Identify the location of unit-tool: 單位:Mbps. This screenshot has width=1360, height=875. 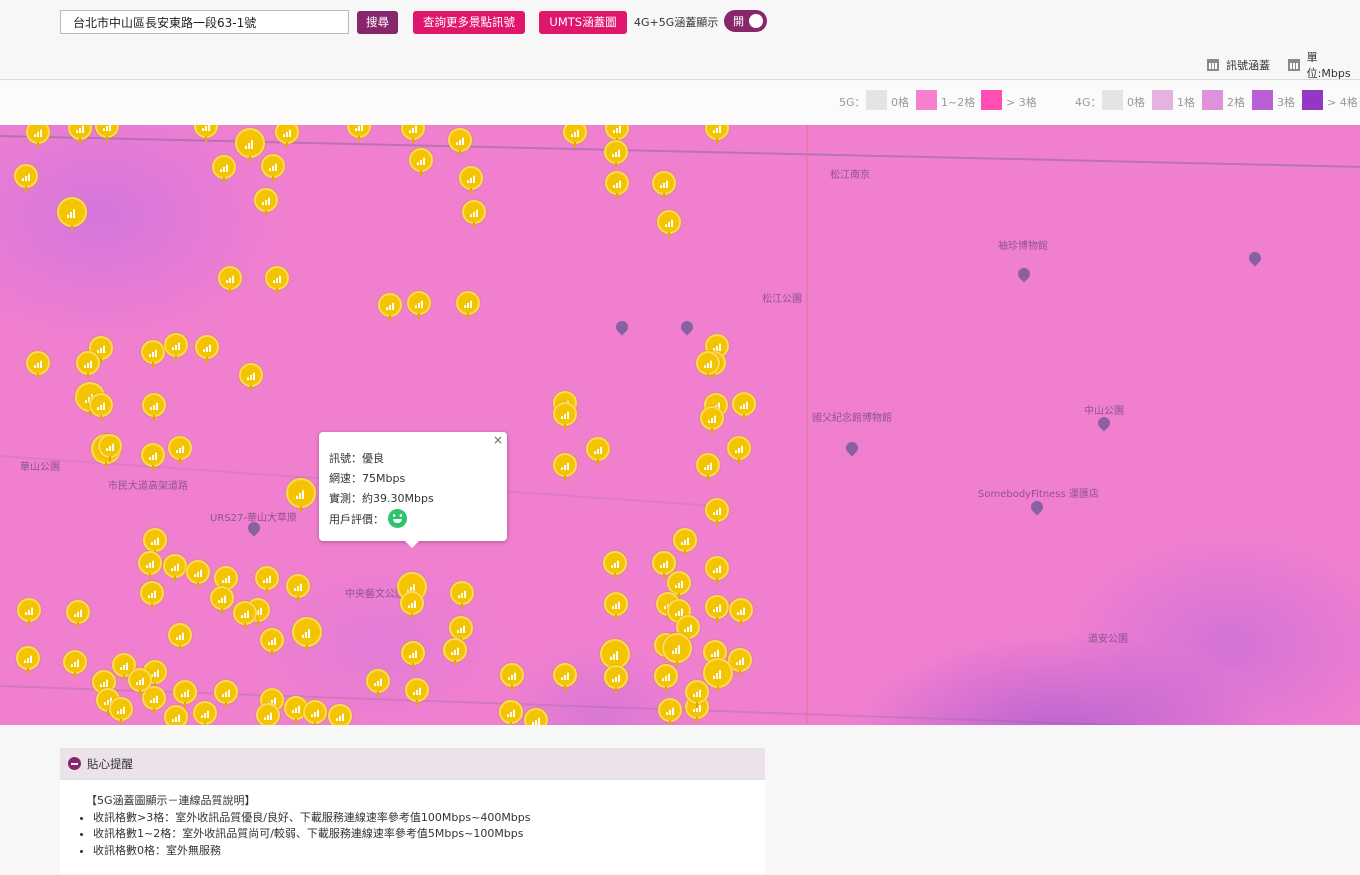
(1324, 65).